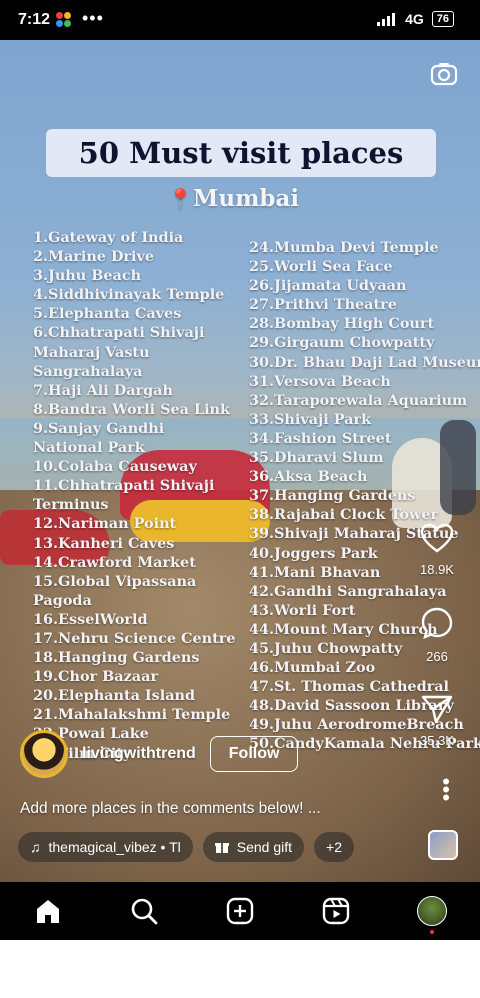 The width and height of the screenshot is (480, 998). What do you see at coordinates (44, 754) in the screenshot?
I see `author-avatar` at bounding box center [44, 754].